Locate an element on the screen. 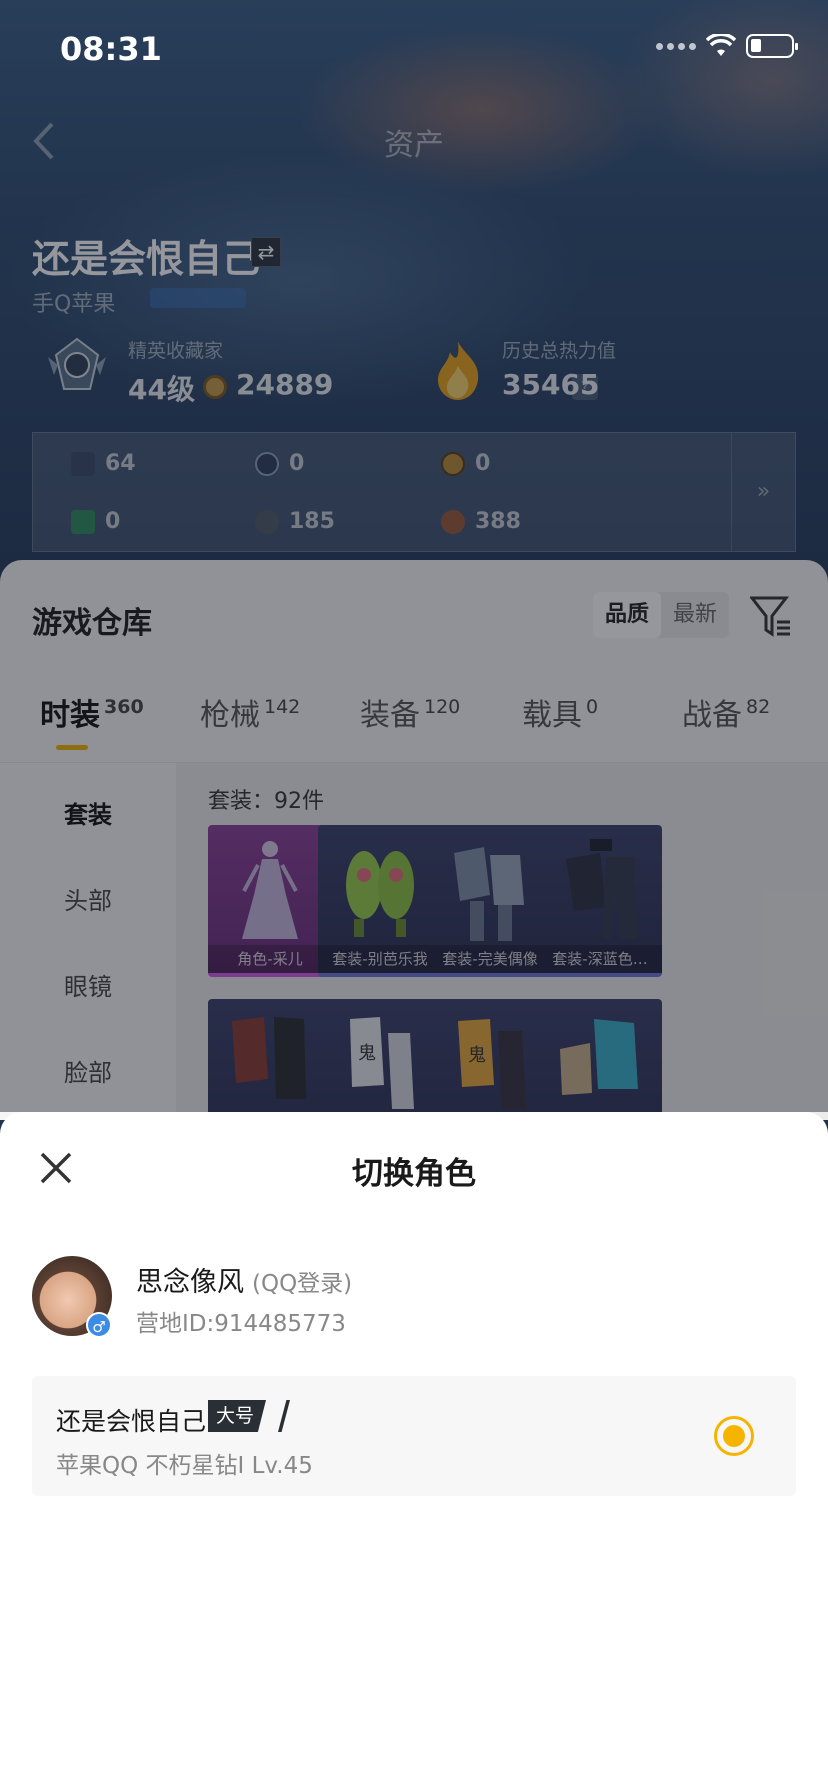 This screenshot has height=1792, width=828. page-title: 资产 is located at coordinates (414, 145).